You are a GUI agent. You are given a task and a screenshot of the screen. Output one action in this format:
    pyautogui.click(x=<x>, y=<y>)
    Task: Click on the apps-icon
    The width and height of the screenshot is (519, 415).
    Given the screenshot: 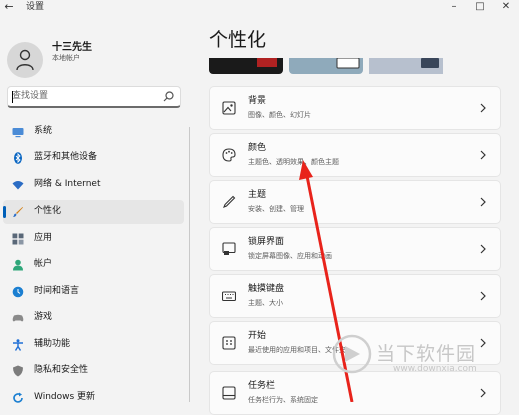 What is the action you would take?
    pyautogui.click(x=18, y=239)
    